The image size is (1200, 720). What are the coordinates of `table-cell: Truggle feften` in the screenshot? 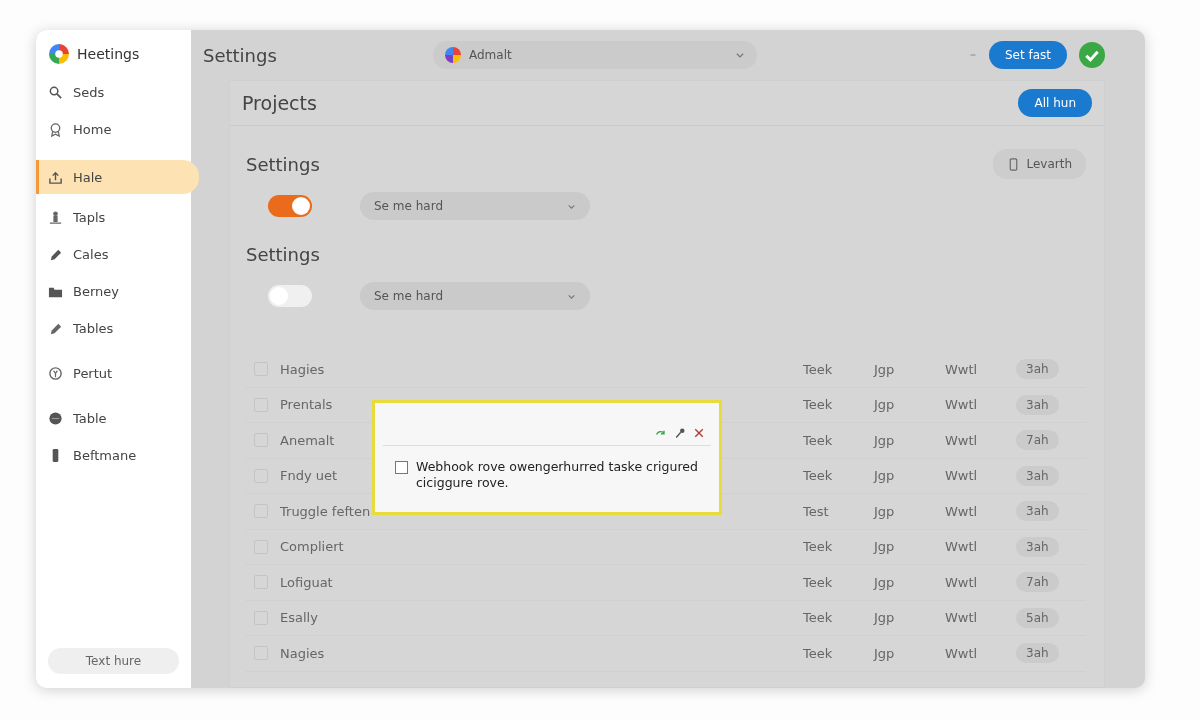 It's located at (325, 511).